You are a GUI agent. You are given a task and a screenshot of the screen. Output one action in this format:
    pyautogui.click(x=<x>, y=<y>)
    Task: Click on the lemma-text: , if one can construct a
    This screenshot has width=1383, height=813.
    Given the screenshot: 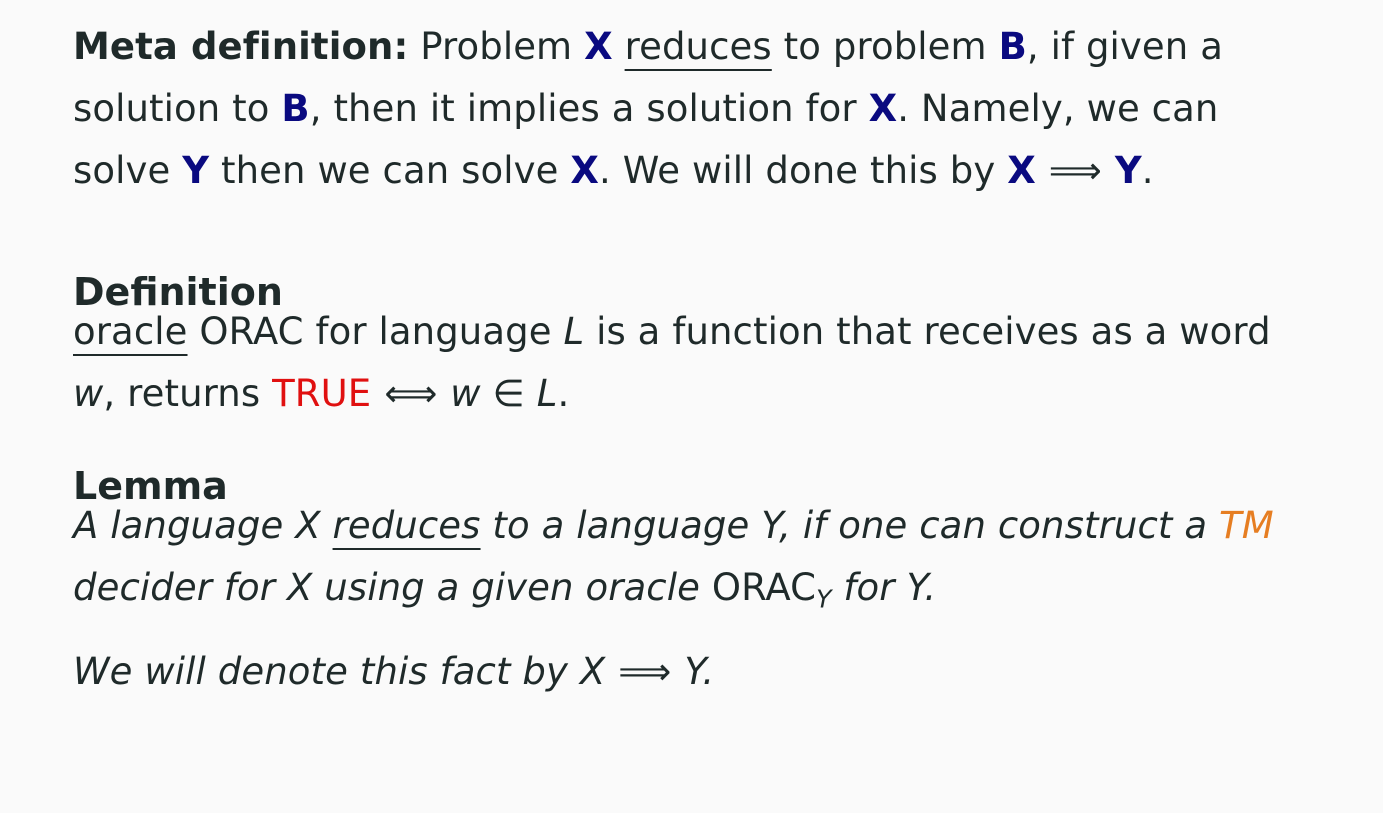 What is the action you would take?
    pyautogui.click(x=993, y=525)
    